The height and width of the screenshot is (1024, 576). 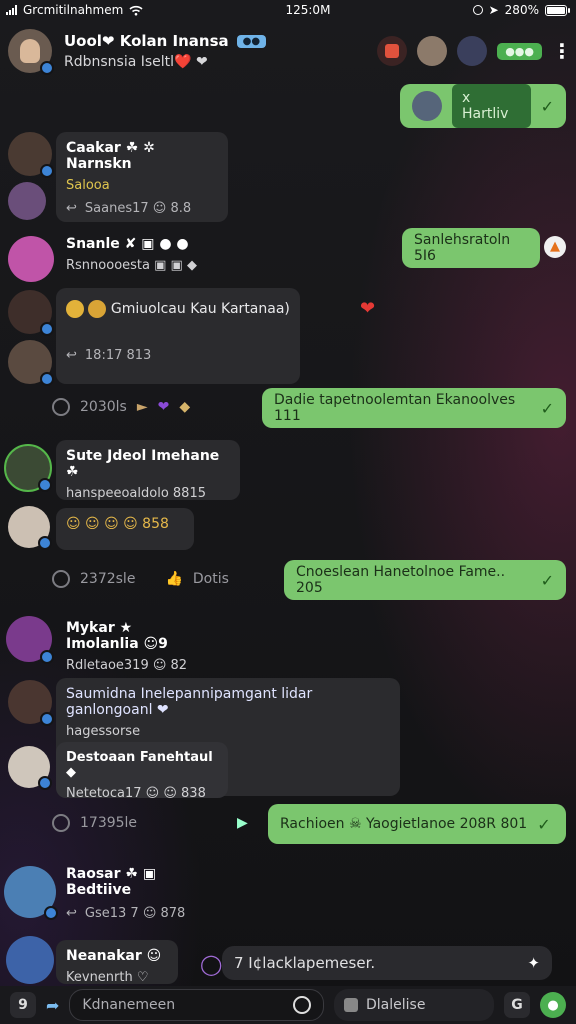 I want to click on heart-reaction-icon: ❤, so click(x=368, y=308).